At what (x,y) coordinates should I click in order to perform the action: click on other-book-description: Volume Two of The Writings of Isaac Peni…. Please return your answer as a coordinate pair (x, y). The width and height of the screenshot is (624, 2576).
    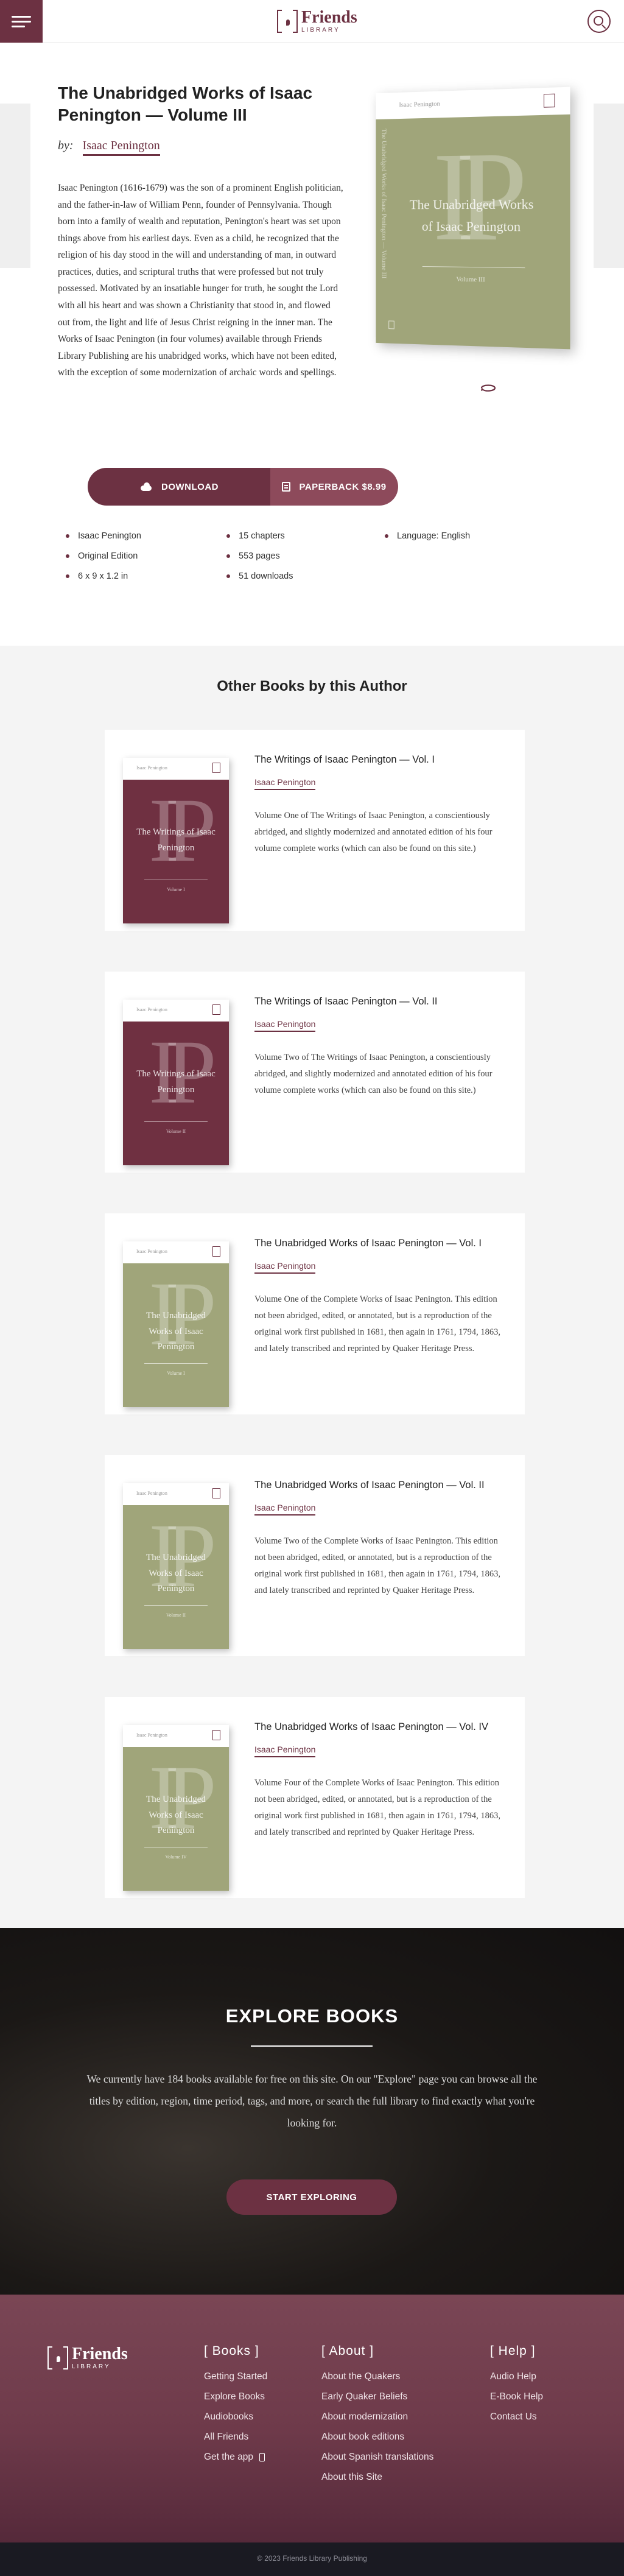
    Looking at the image, I should click on (379, 1074).